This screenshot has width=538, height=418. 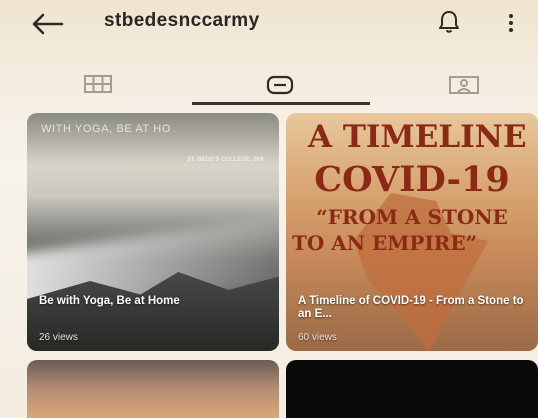 I want to click on tab-grid, so click(x=98, y=84).